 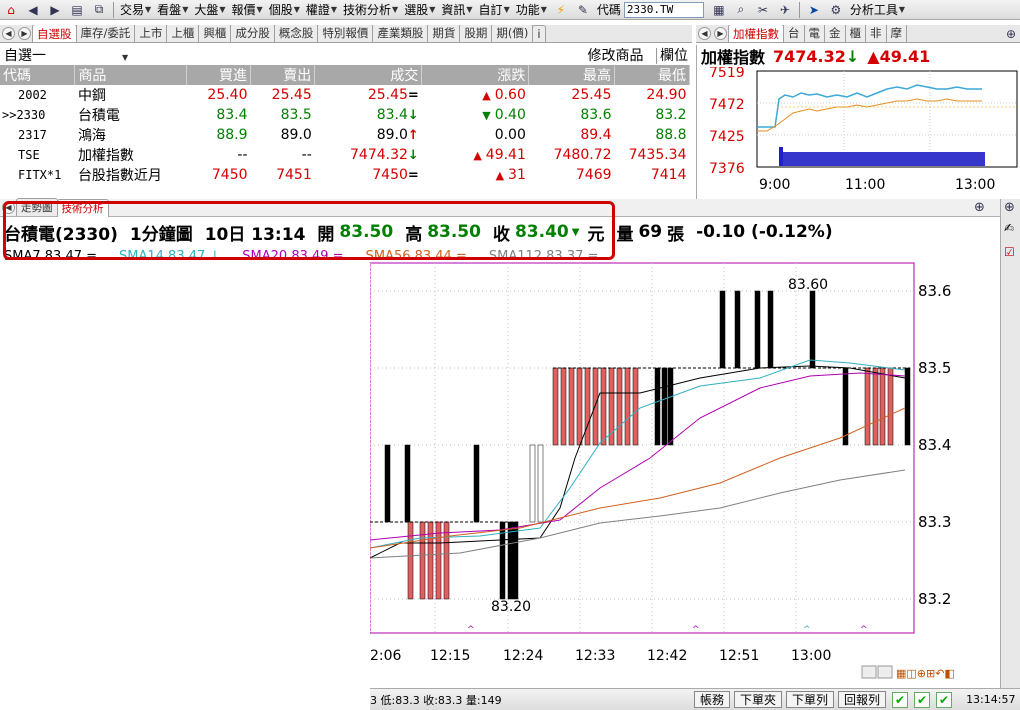 I want to click on column-header: 最低, so click(x=652, y=75).